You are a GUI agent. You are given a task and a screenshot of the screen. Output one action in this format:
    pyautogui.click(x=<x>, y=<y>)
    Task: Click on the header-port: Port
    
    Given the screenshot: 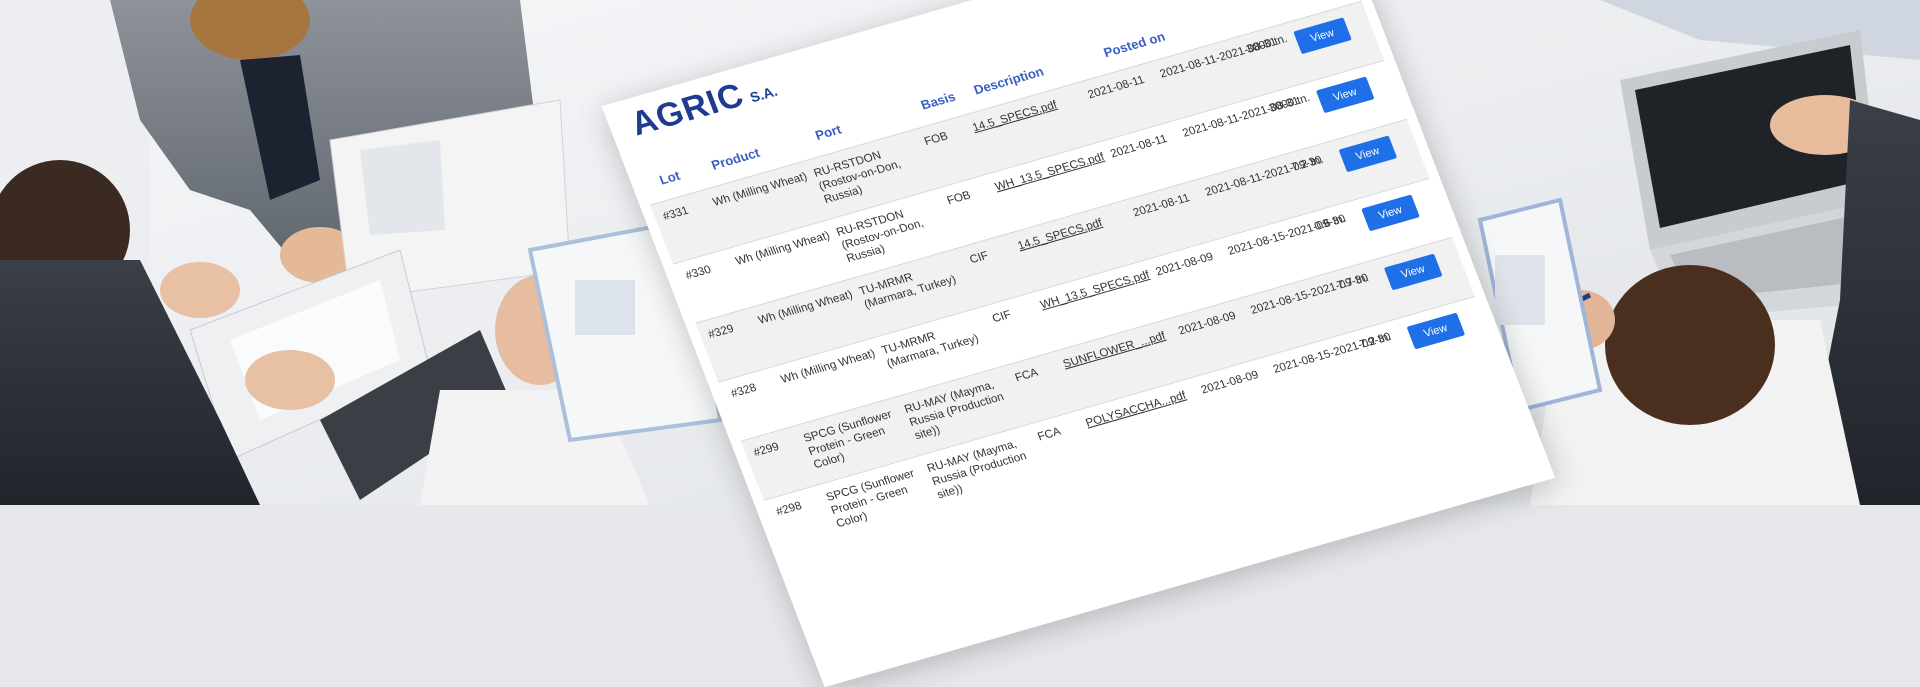 What is the action you would take?
    pyautogui.click(x=828, y=132)
    